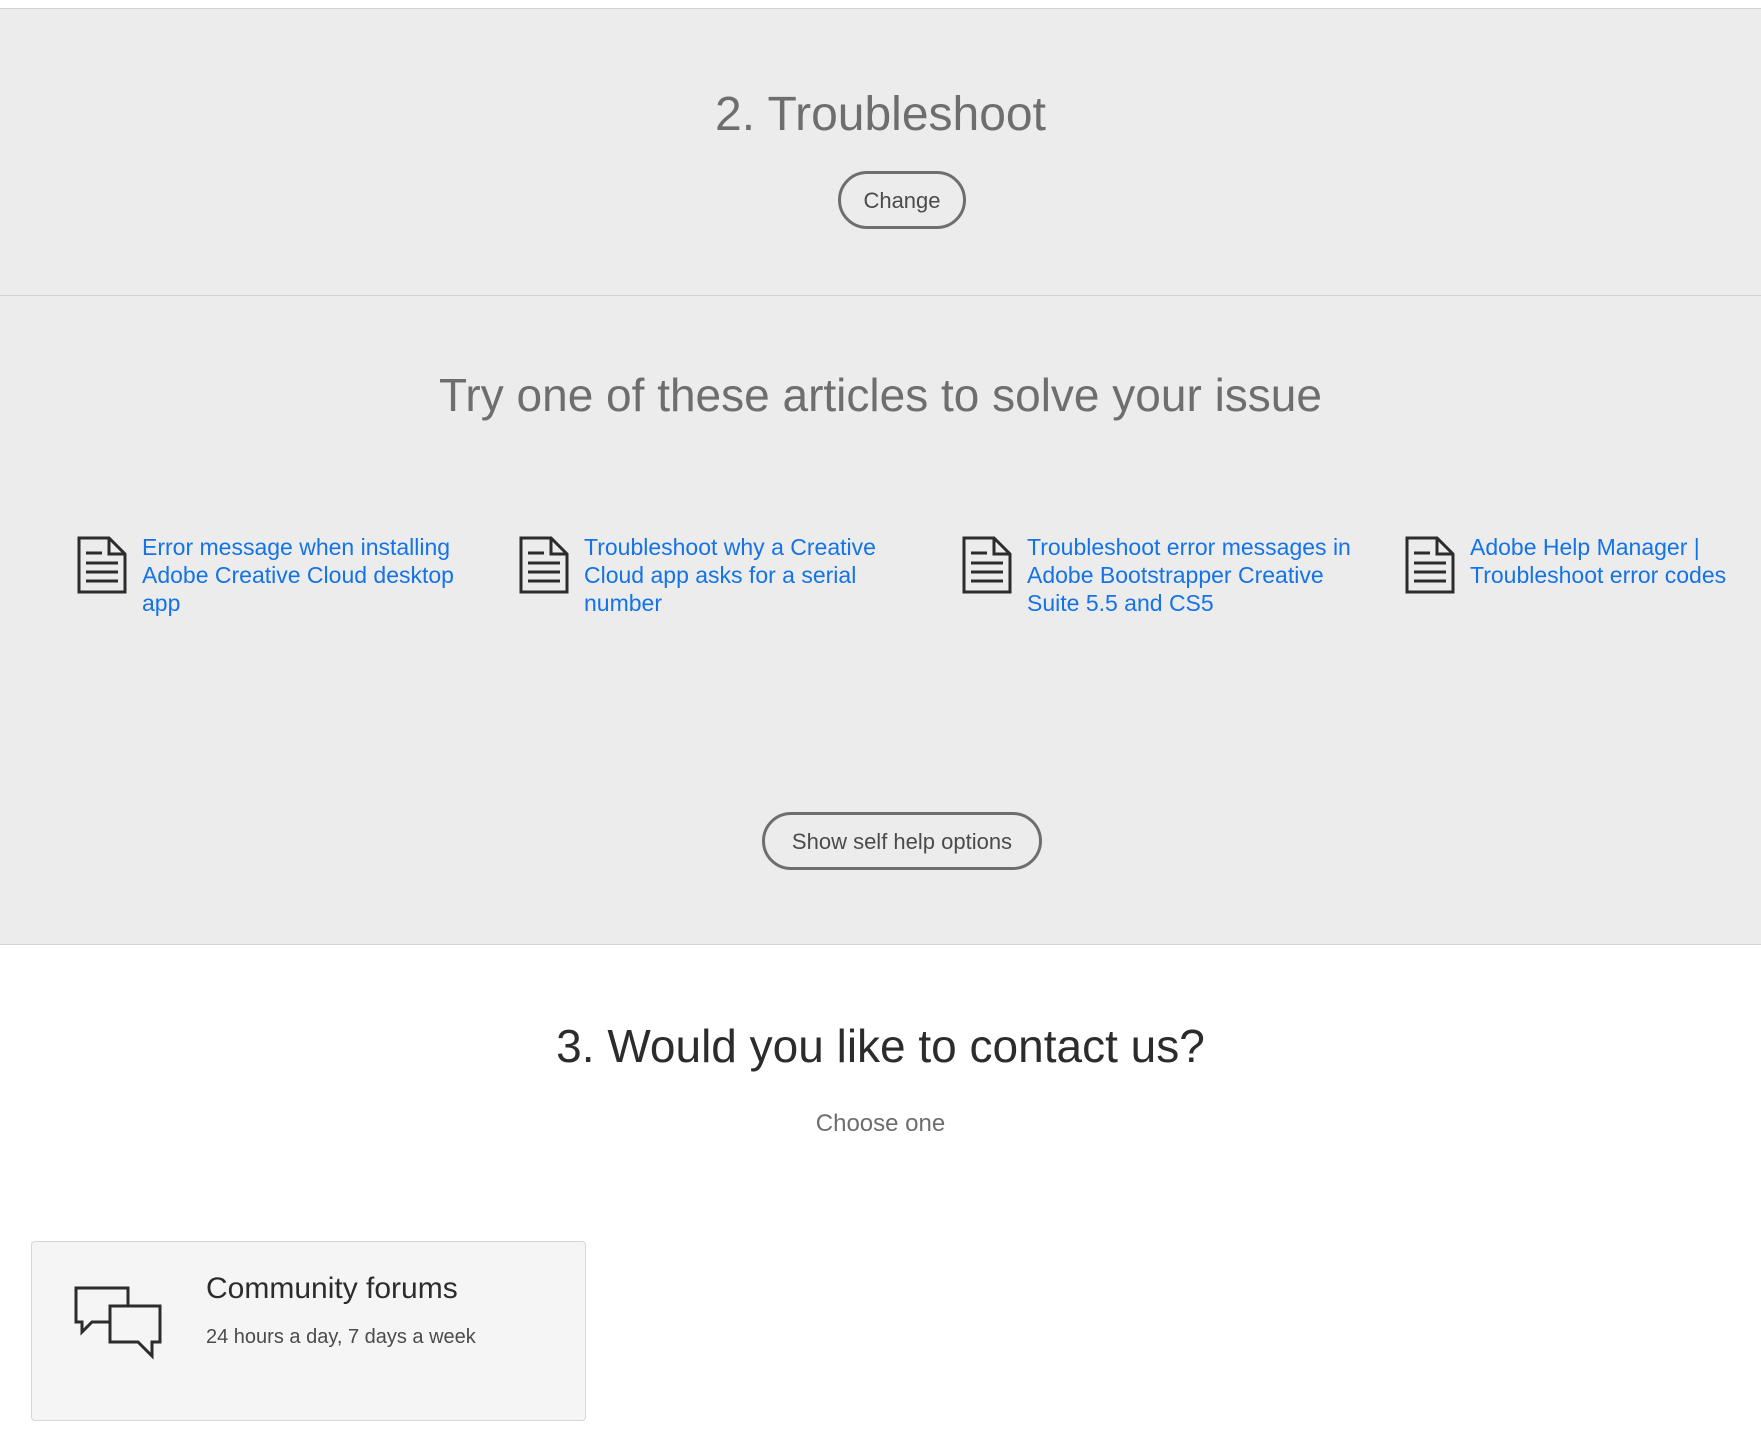  Describe the element at coordinates (880, 1046) in the screenshot. I see `step-title: 3. Would you like to contact us?` at that location.